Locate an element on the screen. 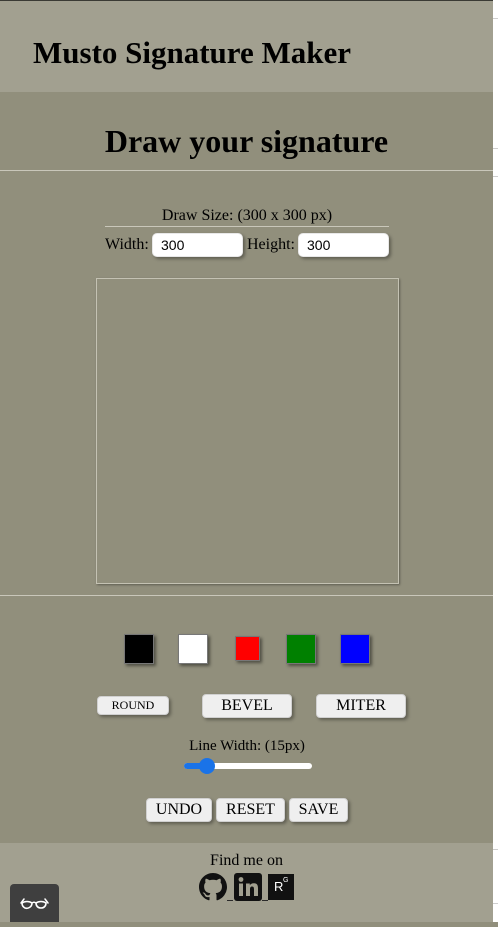  line-width-label: Line Width: (15px) is located at coordinates (247, 746).